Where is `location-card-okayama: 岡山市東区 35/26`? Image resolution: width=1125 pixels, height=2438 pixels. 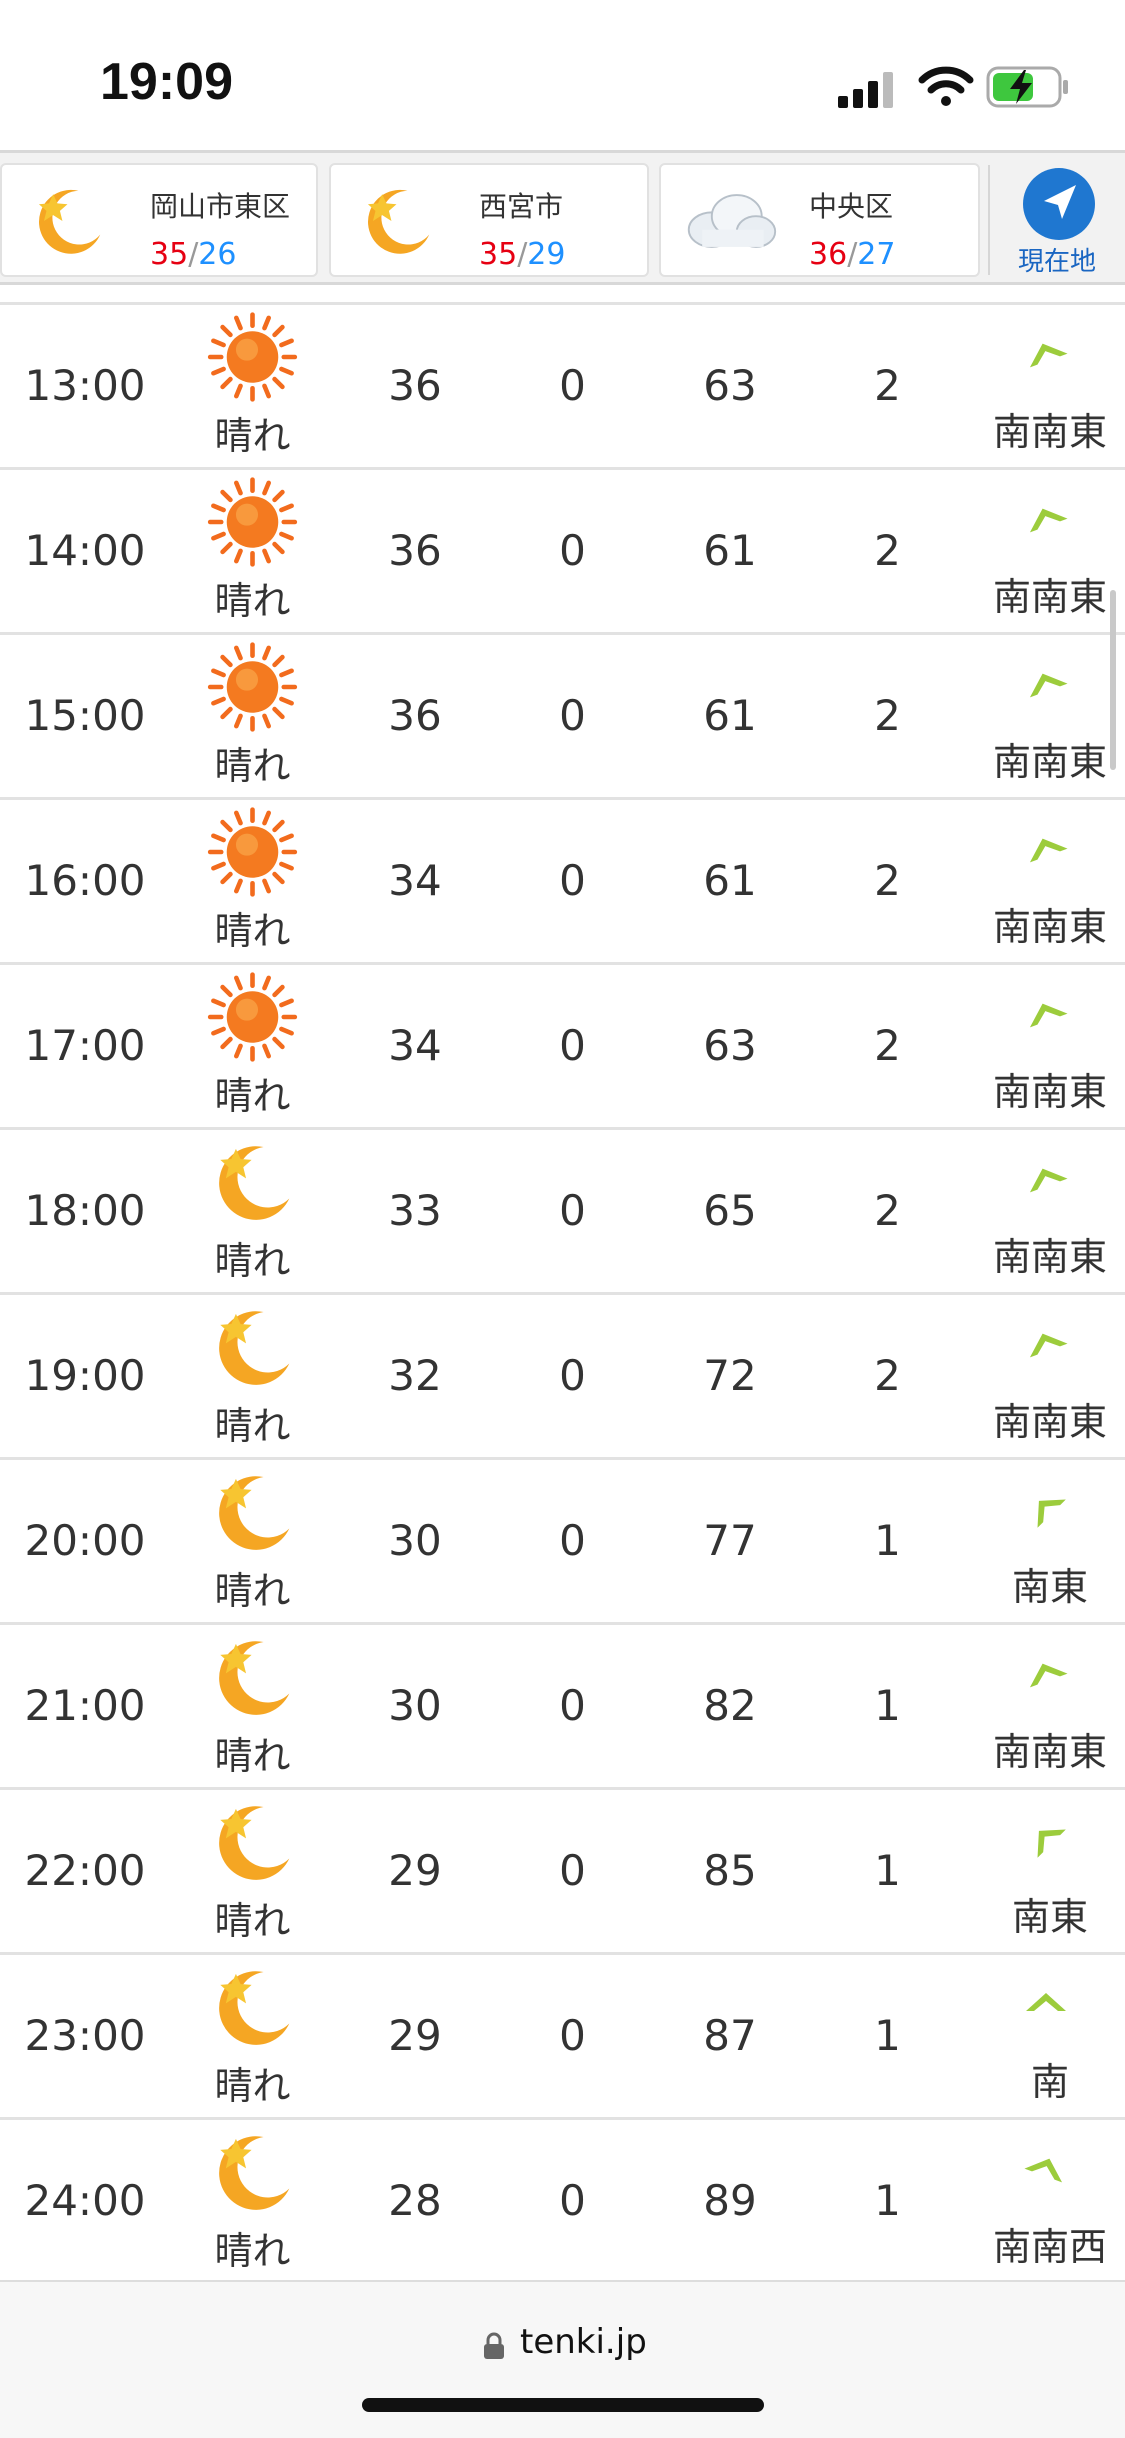 location-card-okayama: 岡山市東区 35/26 is located at coordinates (159, 220).